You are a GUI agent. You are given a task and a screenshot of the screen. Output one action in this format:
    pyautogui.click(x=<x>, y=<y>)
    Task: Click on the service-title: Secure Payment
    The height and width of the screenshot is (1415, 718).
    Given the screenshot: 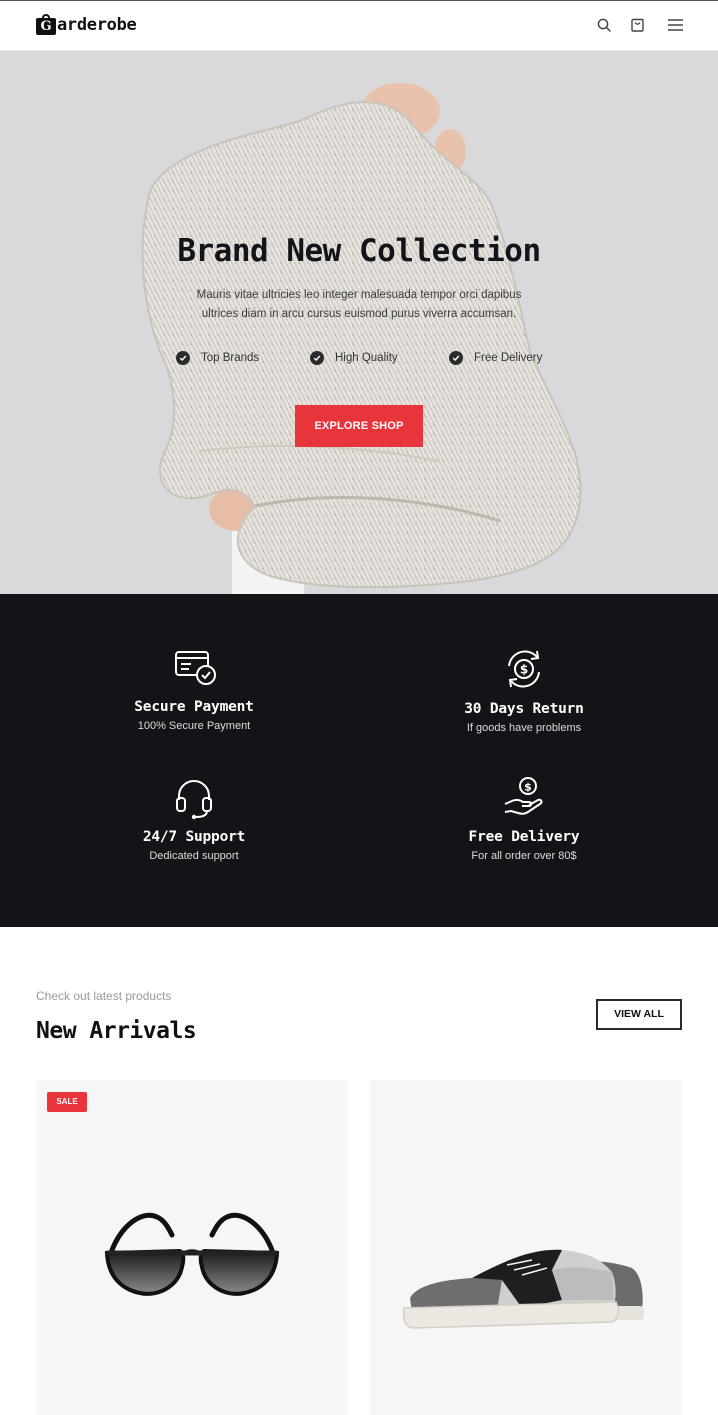 What is the action you would take?
    pyautogui.click(x=194, y=707)
    